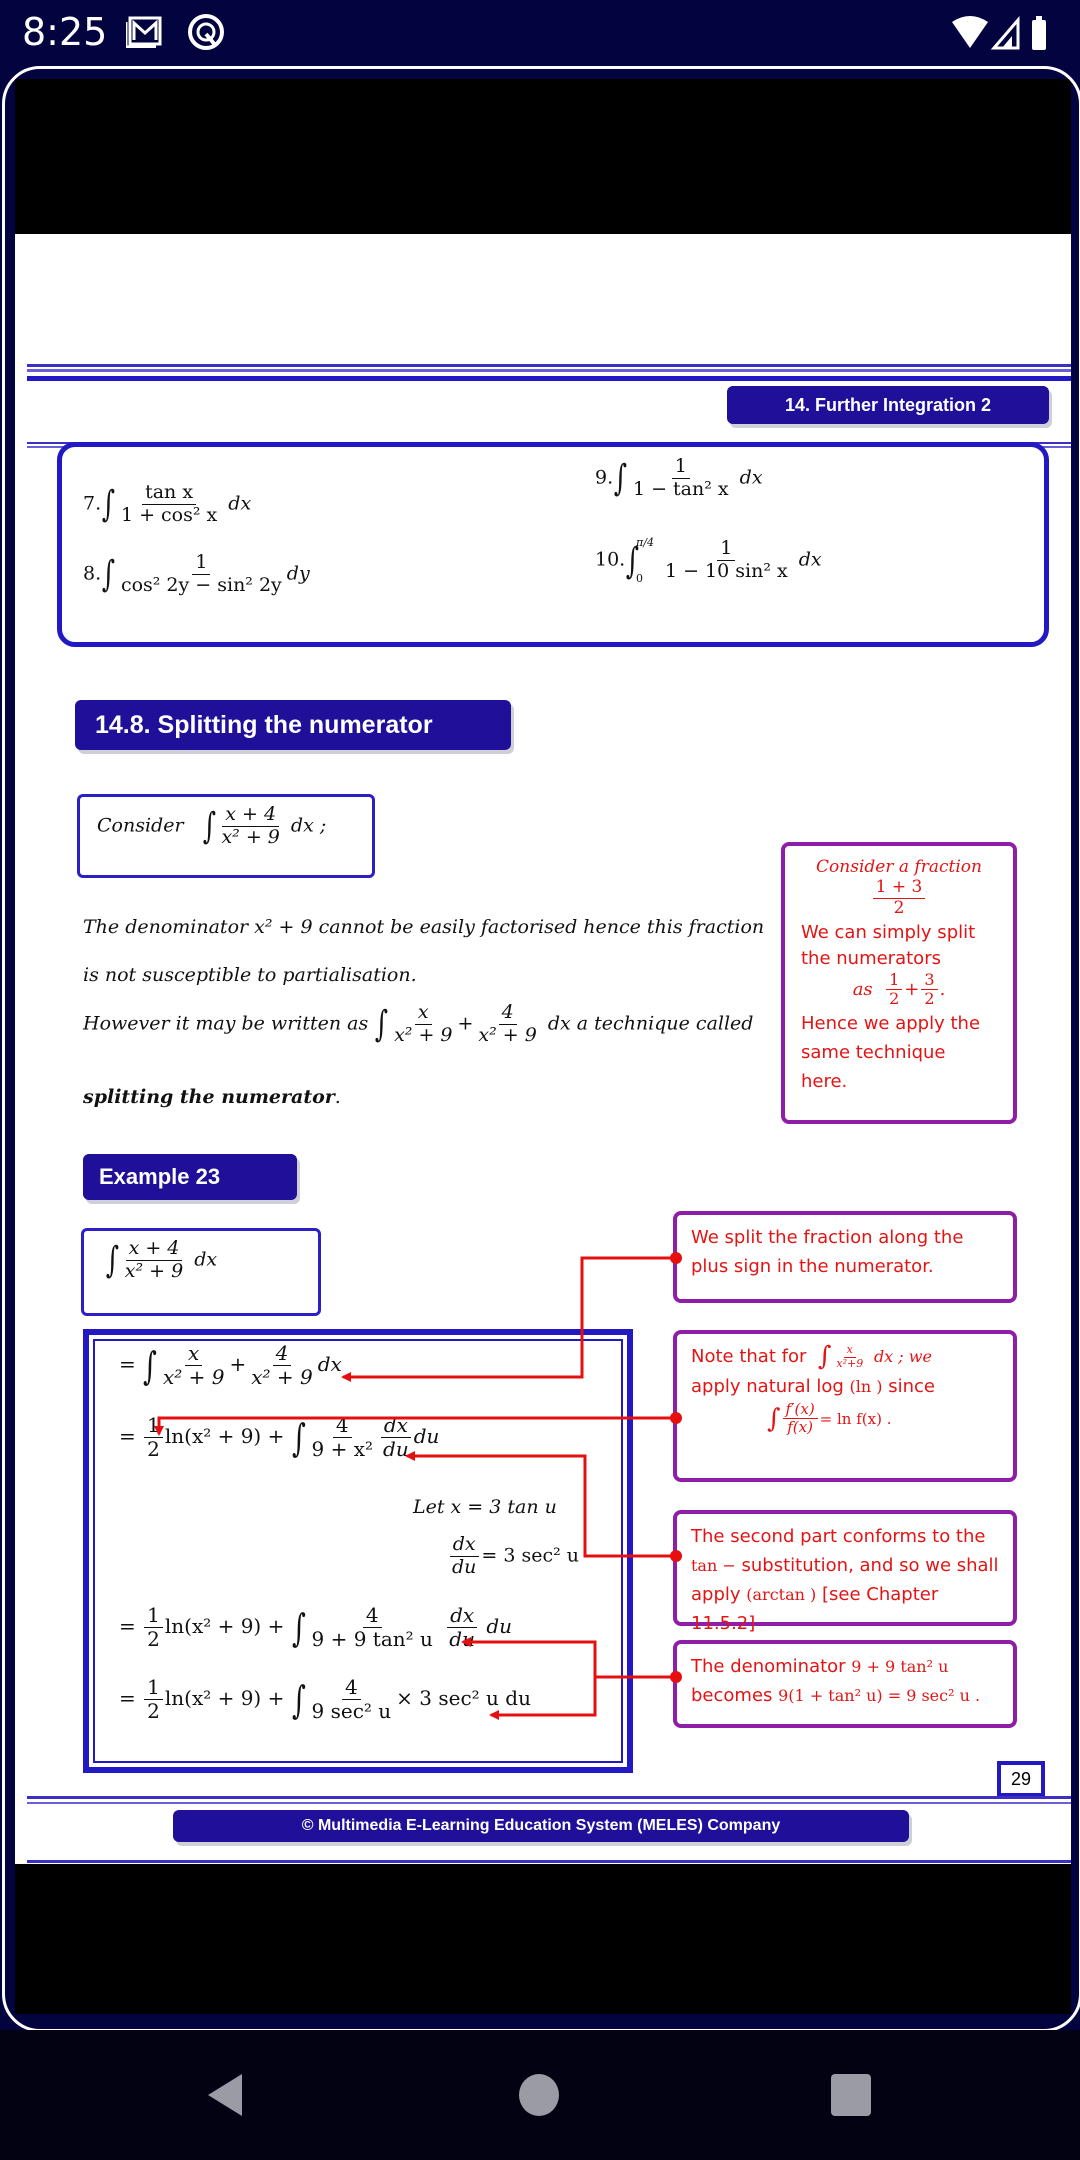  I want to click on cell-signal-icon, so click(1005, 32).